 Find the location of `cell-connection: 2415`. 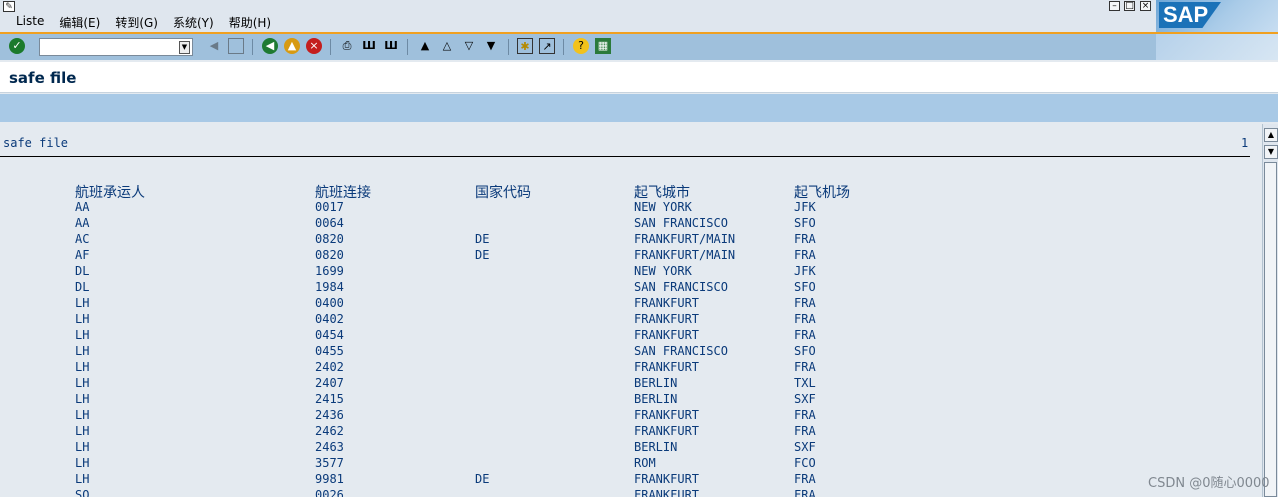

cell-connection: 2415 is located at coordinates (329, 399).